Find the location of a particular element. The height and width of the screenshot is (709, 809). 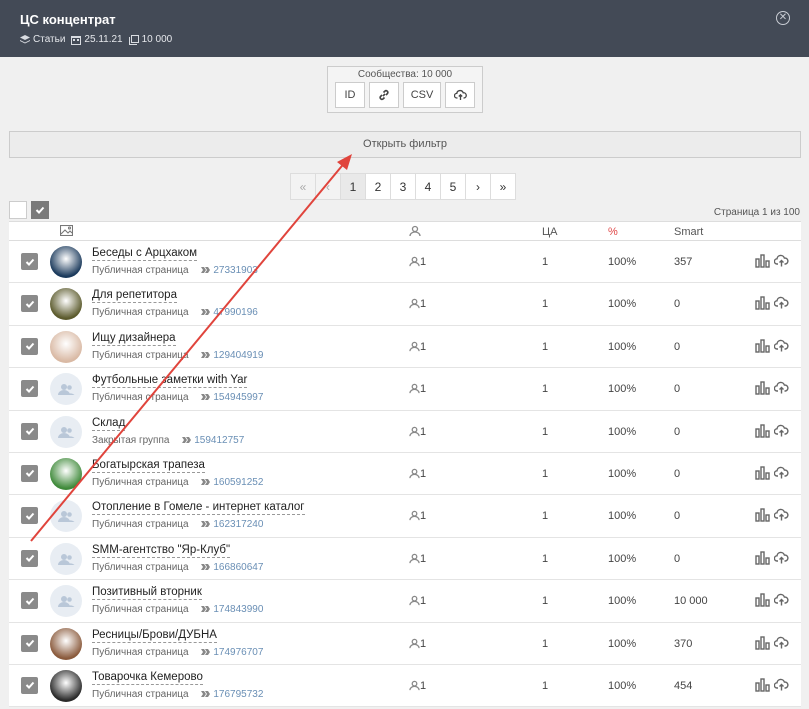

community-id-link: 174843990 is located at coordinates (232, 609).